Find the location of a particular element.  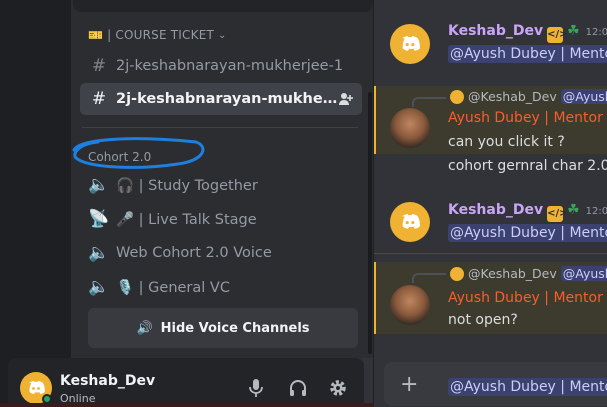

add-member-icon is located at coordinates (346, 101).